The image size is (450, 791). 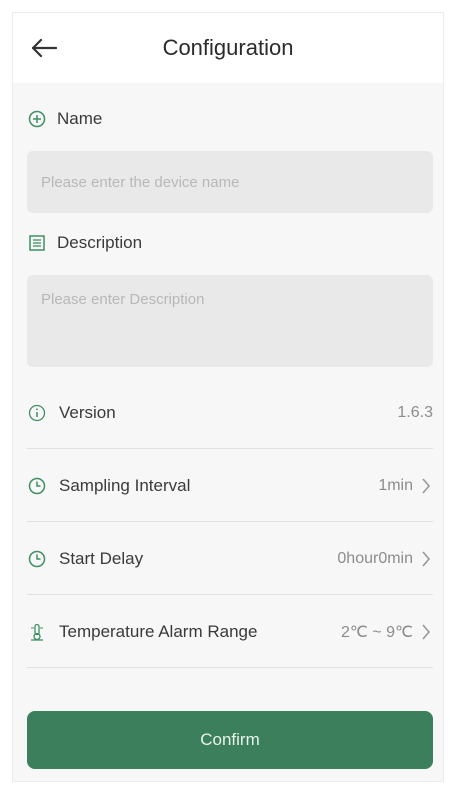 What do you see at coordinates (377, 632) in the screenshot?
I see `temperature-alarm-range-value: 2℃ ~ 9℃` at bounding box center [377, 632].